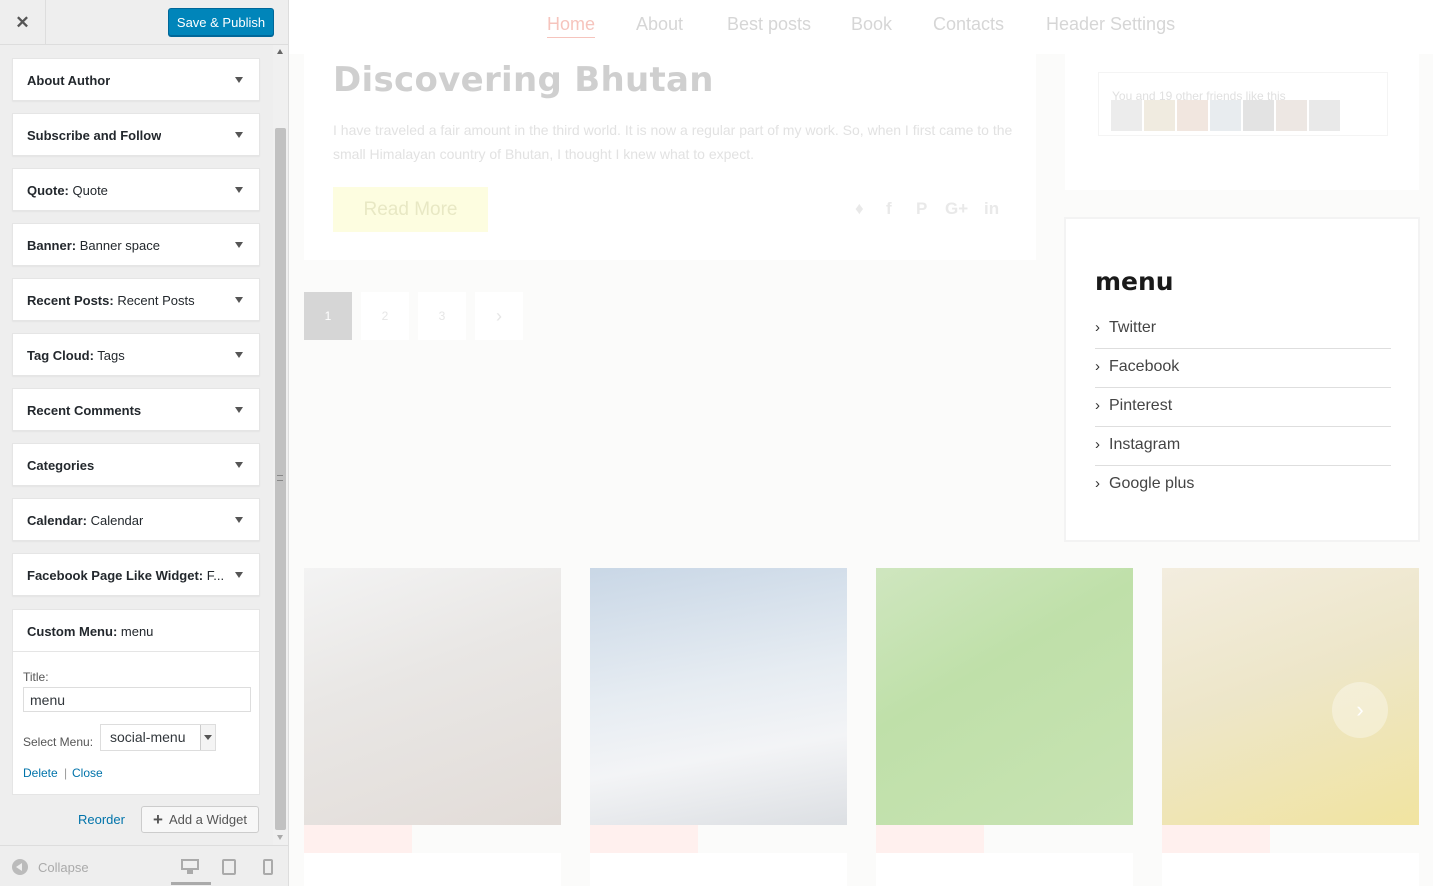 The width and height of the screenshot is (1433, 886). I want to click on widget-title: Categories, so click(61, 465).